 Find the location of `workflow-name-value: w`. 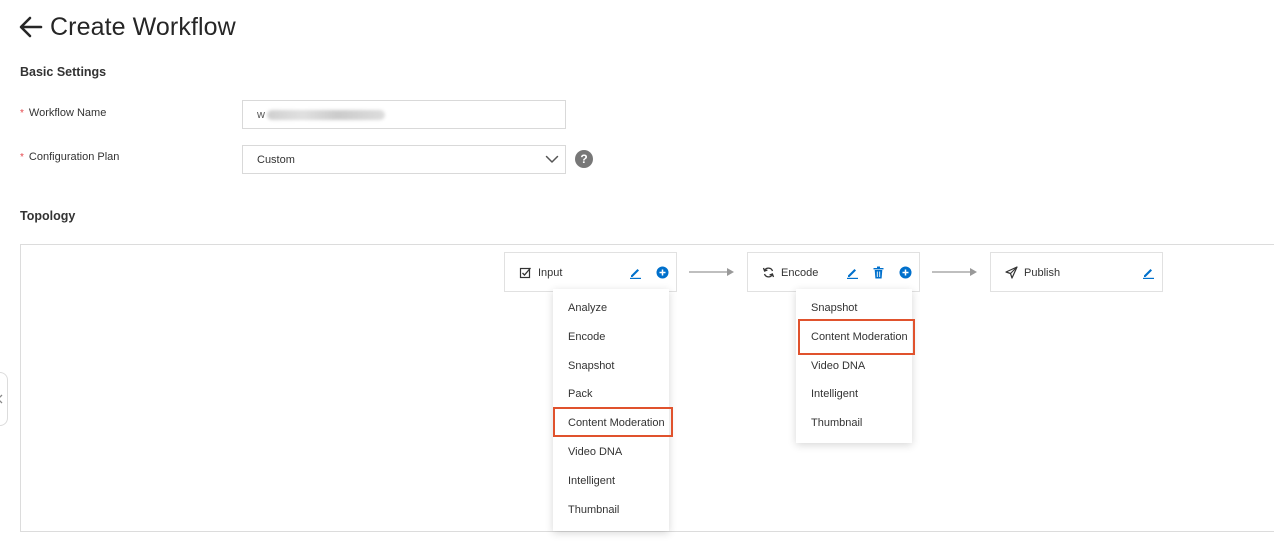

workflow-name-value: w is located at coordinates (261, 114).